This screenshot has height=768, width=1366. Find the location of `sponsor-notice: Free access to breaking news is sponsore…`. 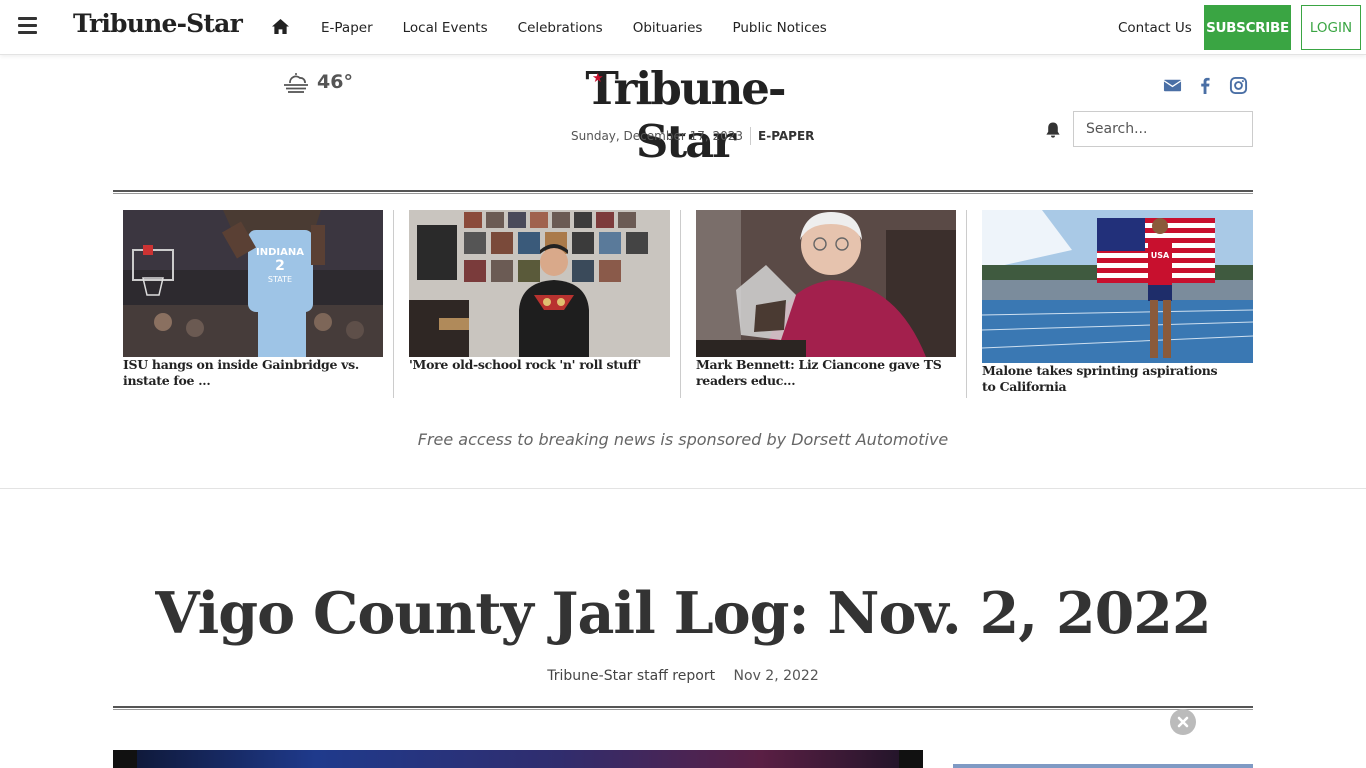

sponsor-notice: Free access to breaking news is sponsore… is located at coordinates (683, 439).